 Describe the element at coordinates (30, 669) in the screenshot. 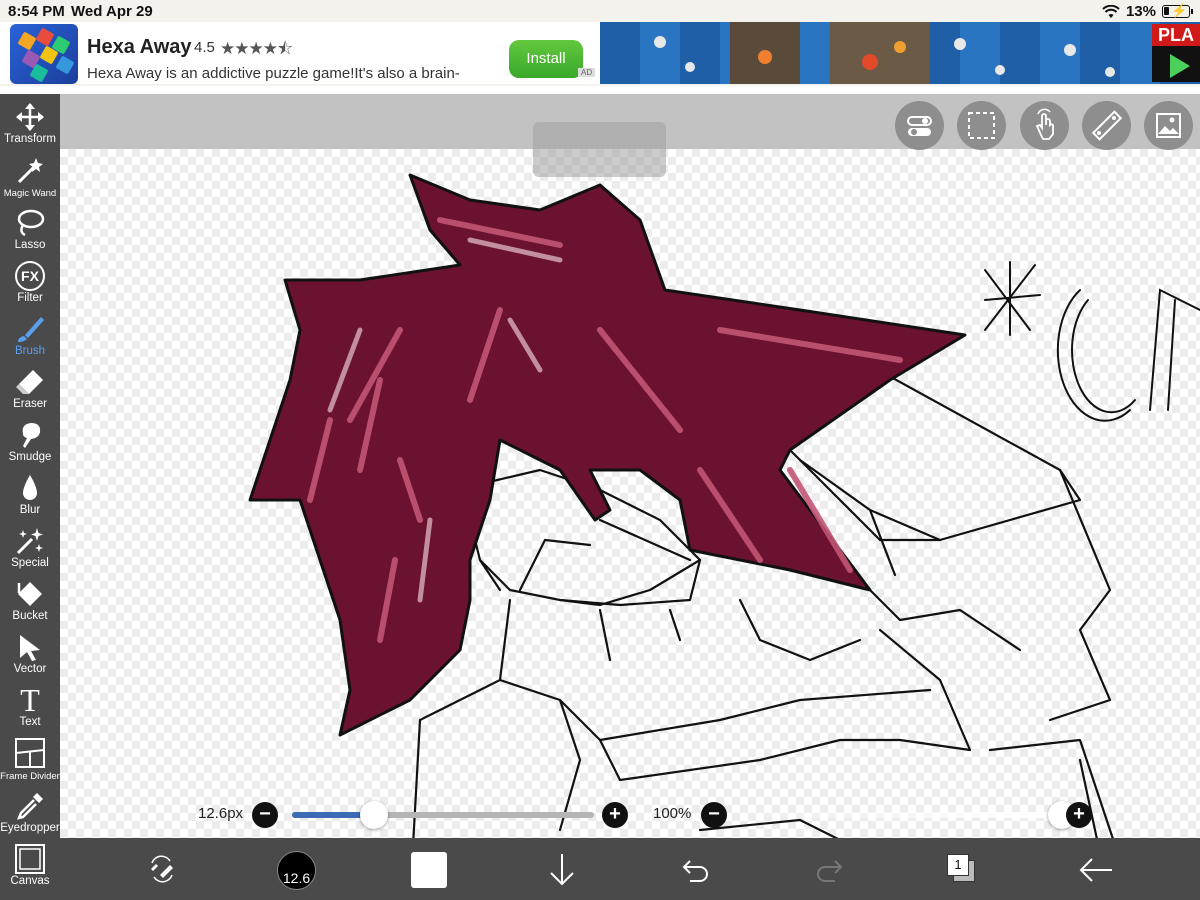

I see `tool-label: Vector` at that location.